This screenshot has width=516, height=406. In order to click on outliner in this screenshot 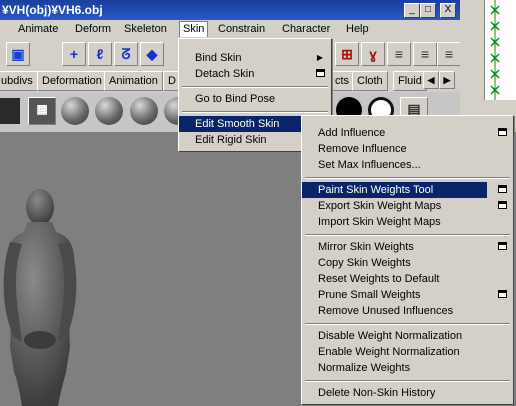, I will do `click(500, 50)`.